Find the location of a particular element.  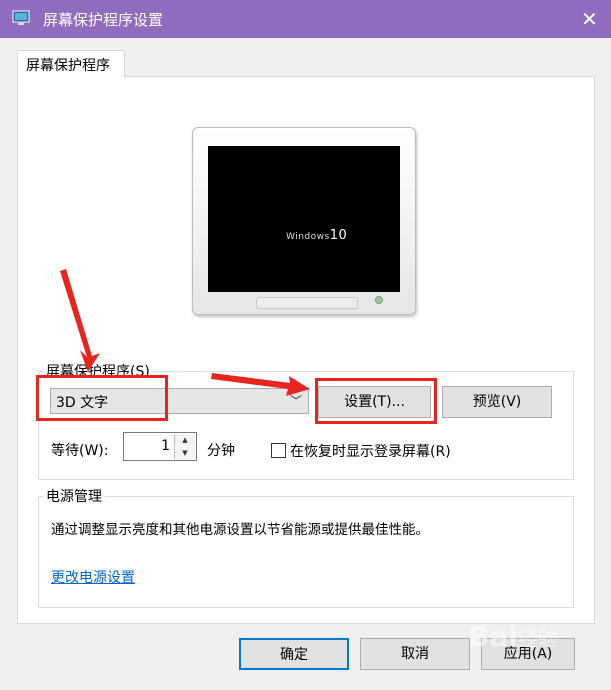

screensaver-selected-value: 3D 文字 is located at coordinates (82, 403).